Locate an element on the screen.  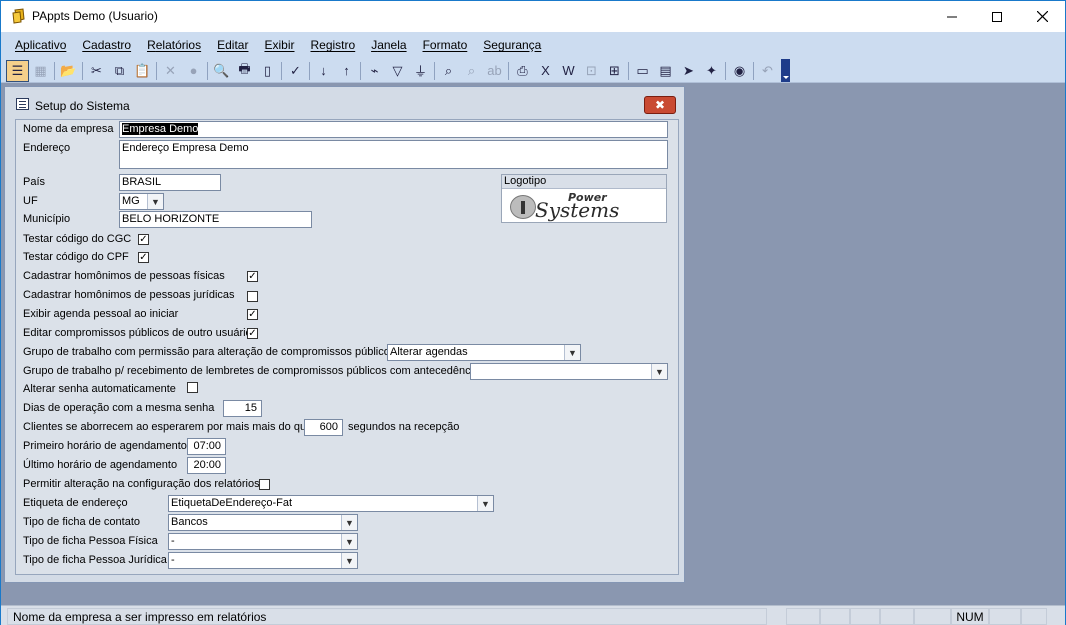
find-next-icon: ⌕ is located at coordinates (471, 71).